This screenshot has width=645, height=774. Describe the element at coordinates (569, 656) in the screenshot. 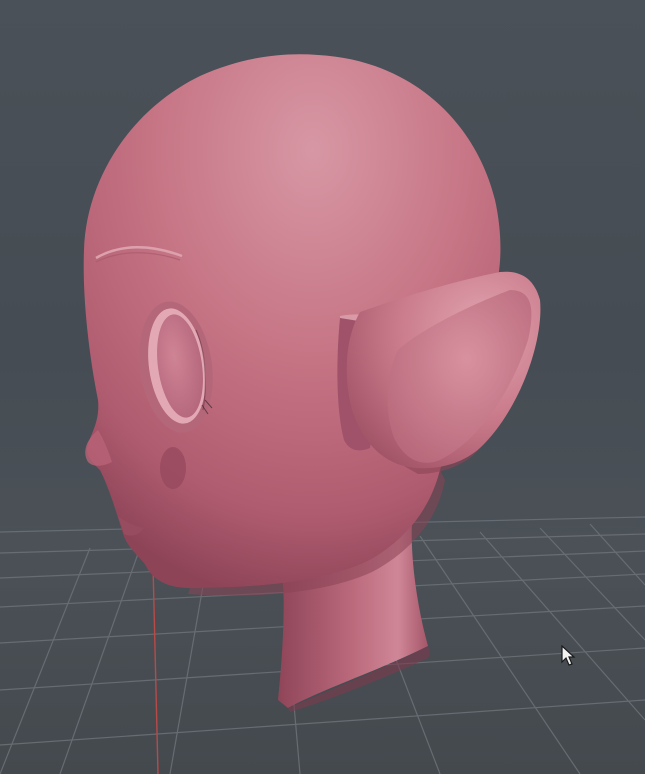

I see `mouse-cursor: arrow-pointer-icon` at that location.